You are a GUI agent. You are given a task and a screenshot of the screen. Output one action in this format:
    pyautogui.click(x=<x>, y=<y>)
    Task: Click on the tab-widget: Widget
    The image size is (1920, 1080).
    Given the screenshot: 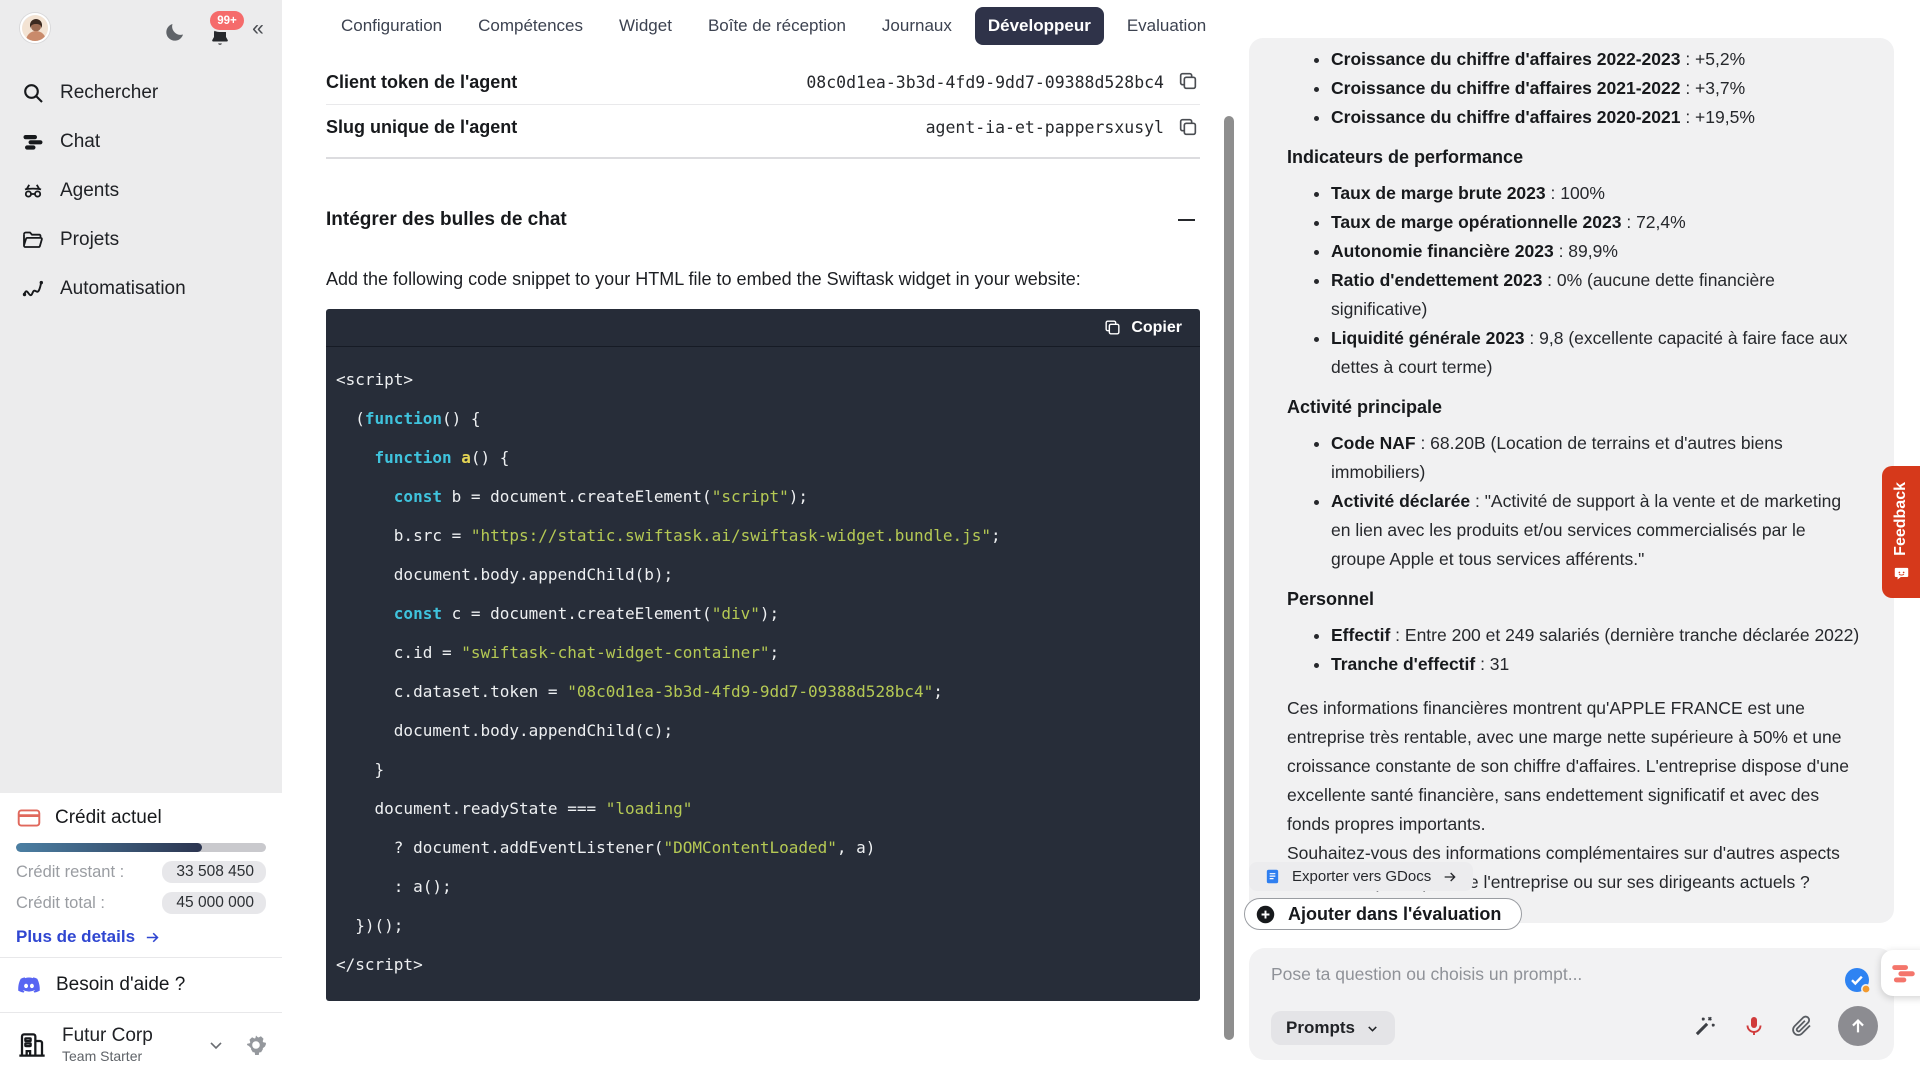 What is the action you would take?
    pyautogui.click(x=645, y=26)
    